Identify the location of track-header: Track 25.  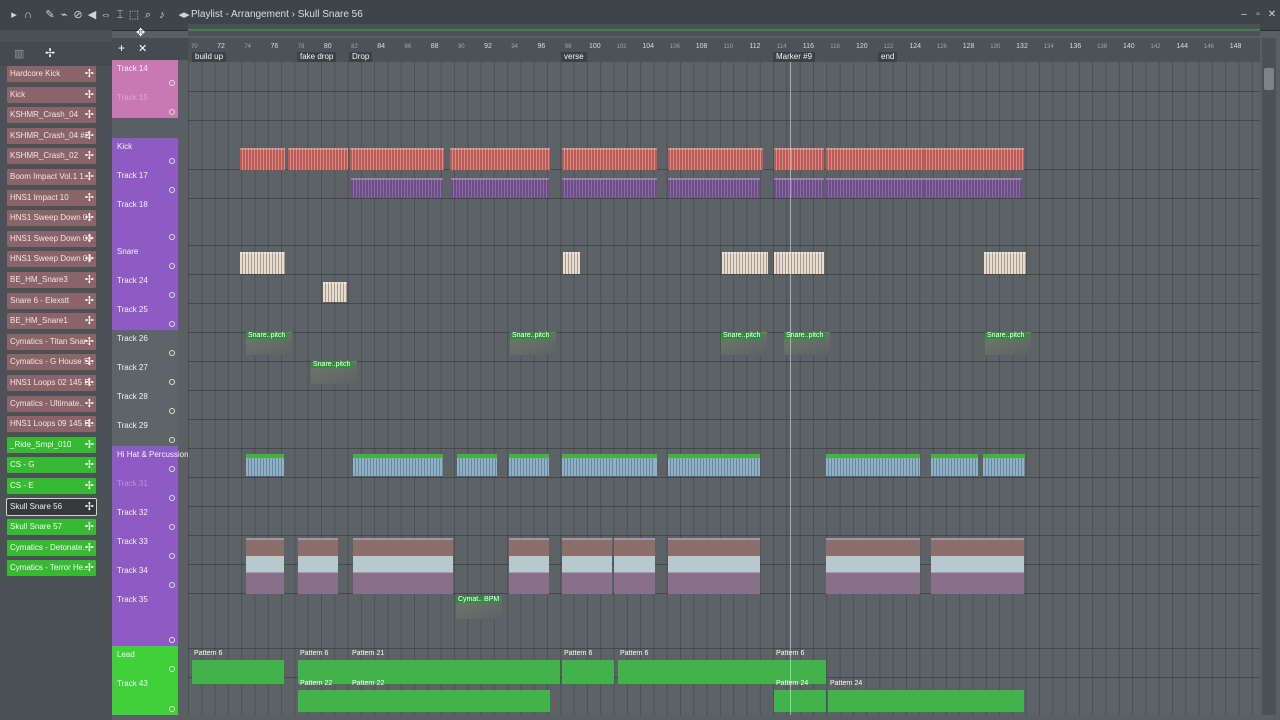
(145, 315).